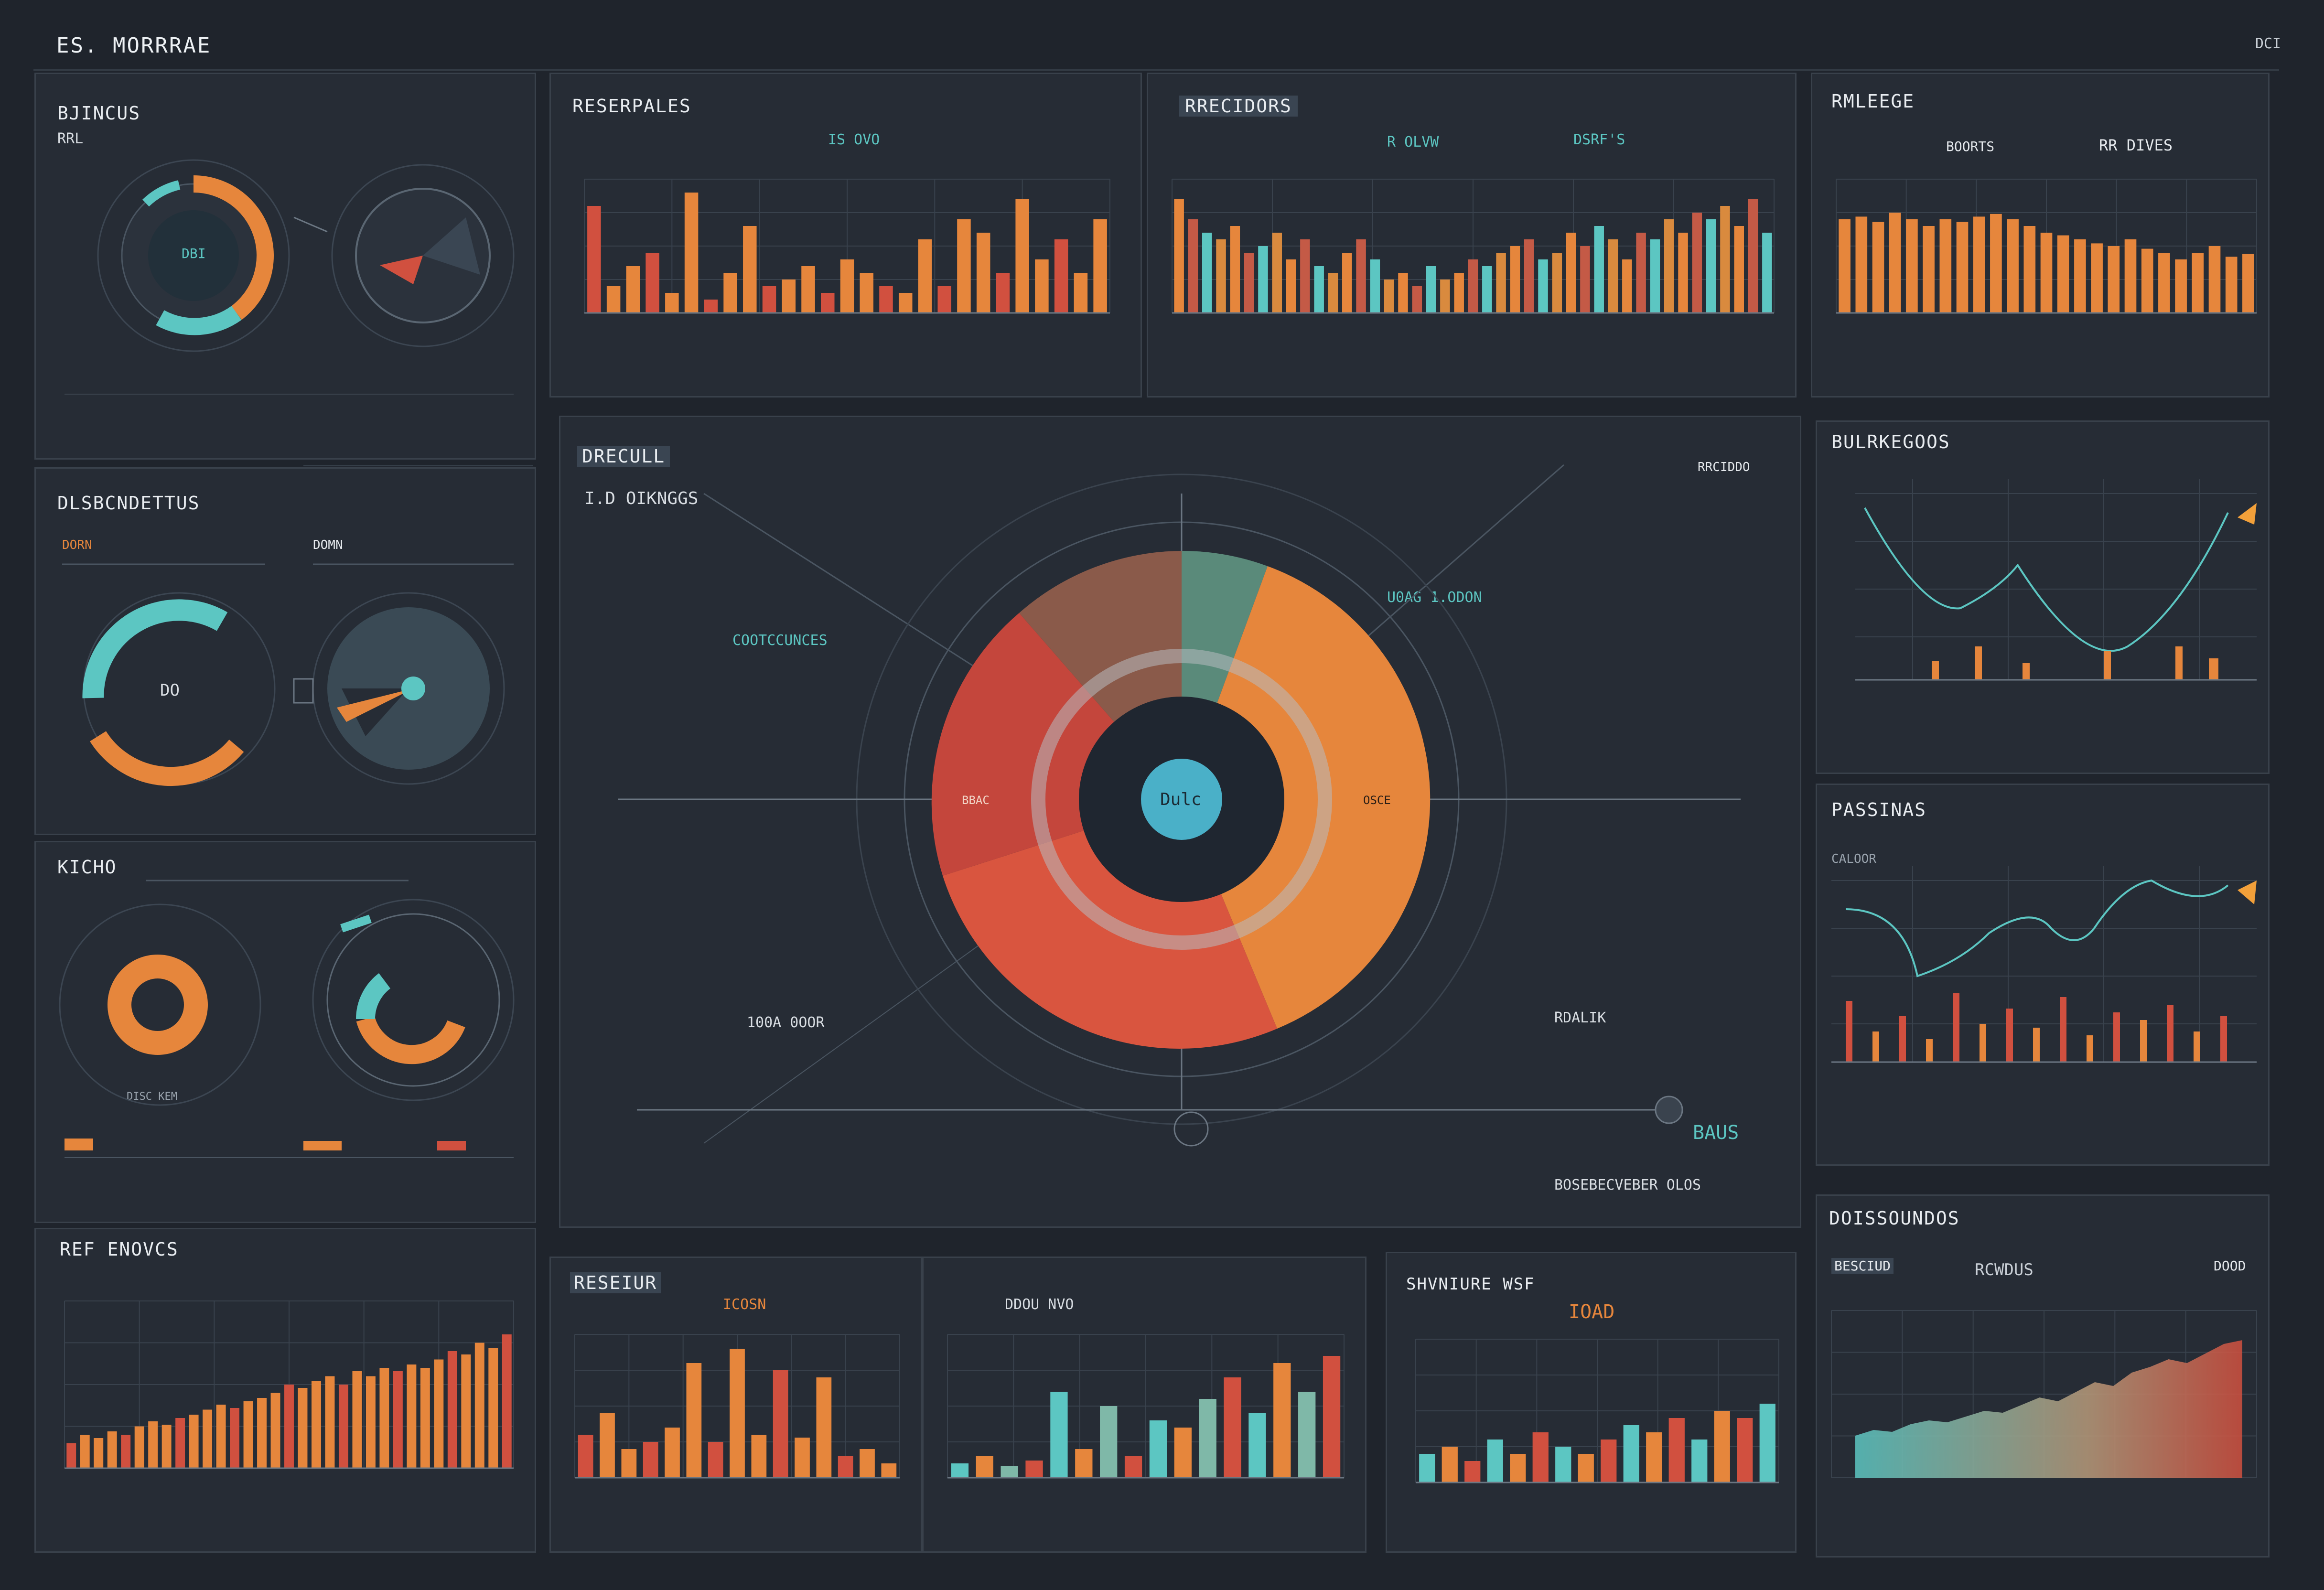 This screenshot has width=2324, height=1590. I want to click on left-panel-3: KICHO DISC KEM, so click(285, 1032).